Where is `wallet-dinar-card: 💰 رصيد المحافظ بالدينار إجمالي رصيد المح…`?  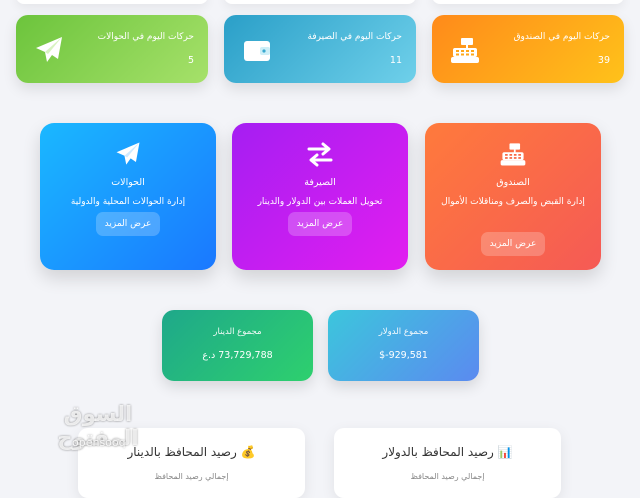 wallet-dinar-card: 💰 رصيد المحافظ بالدينار إجمالي رصيد المح… is located at coordinates (191, 463).